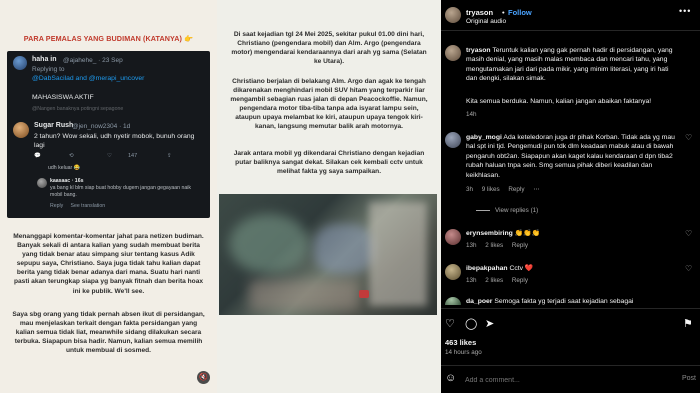 This screenshot has width=700, height=393. Describe the element at coordinates (87, 206) in the screenshot. I see `see-translation-link: See translation` at that location.